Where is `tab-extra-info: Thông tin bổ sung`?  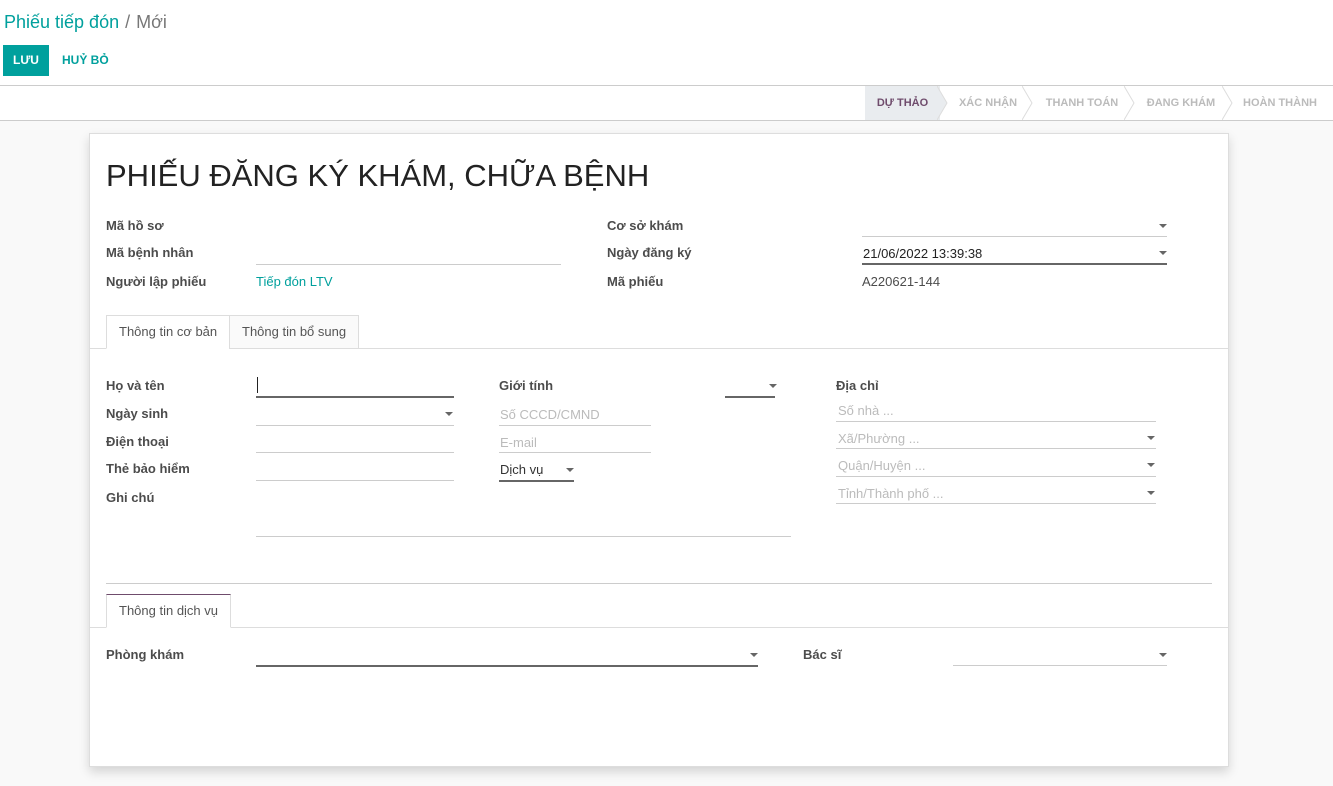
tab-extra-info: Thông tin bổ sung is located at coordinates (294, 332).